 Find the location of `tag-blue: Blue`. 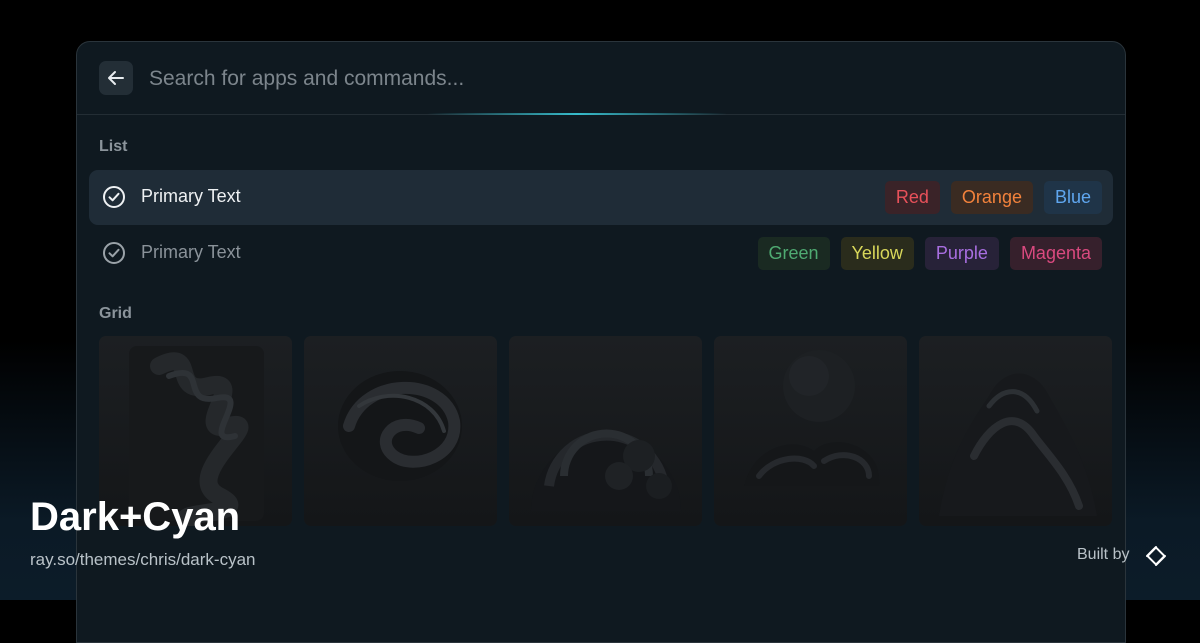

tag-blue: Blue is located at coordinates (1072, 197).